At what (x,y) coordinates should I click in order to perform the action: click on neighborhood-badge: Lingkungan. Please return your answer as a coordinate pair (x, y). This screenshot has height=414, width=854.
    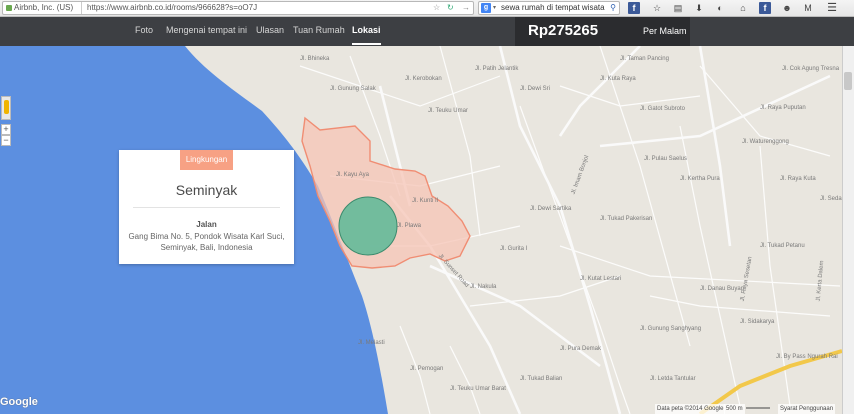
    Looking at the image, I should click on (206, 160).